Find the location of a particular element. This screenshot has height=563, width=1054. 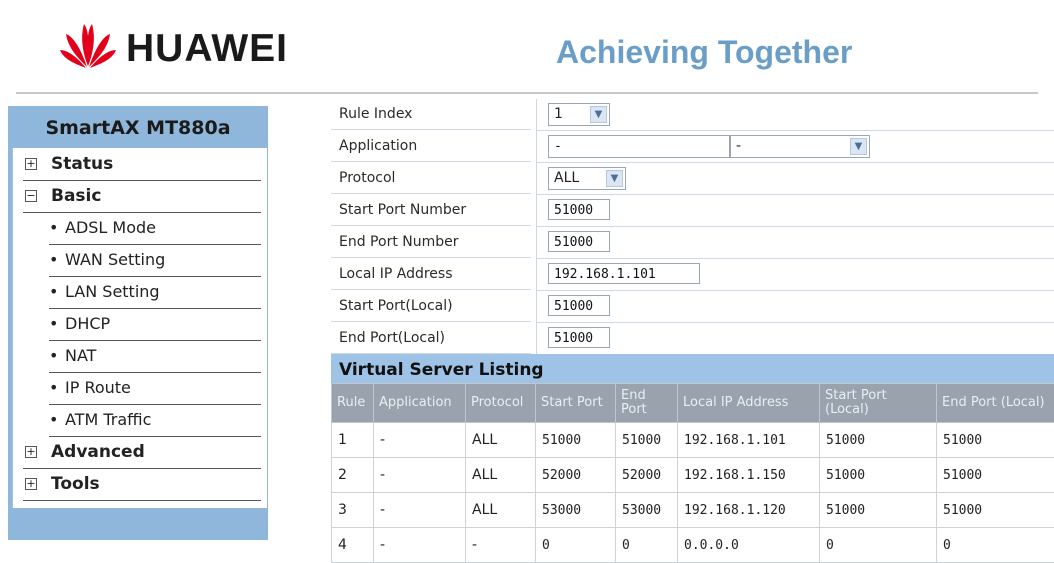

sidebar-item-nat: •NAT is located at coordinates (155, 357).